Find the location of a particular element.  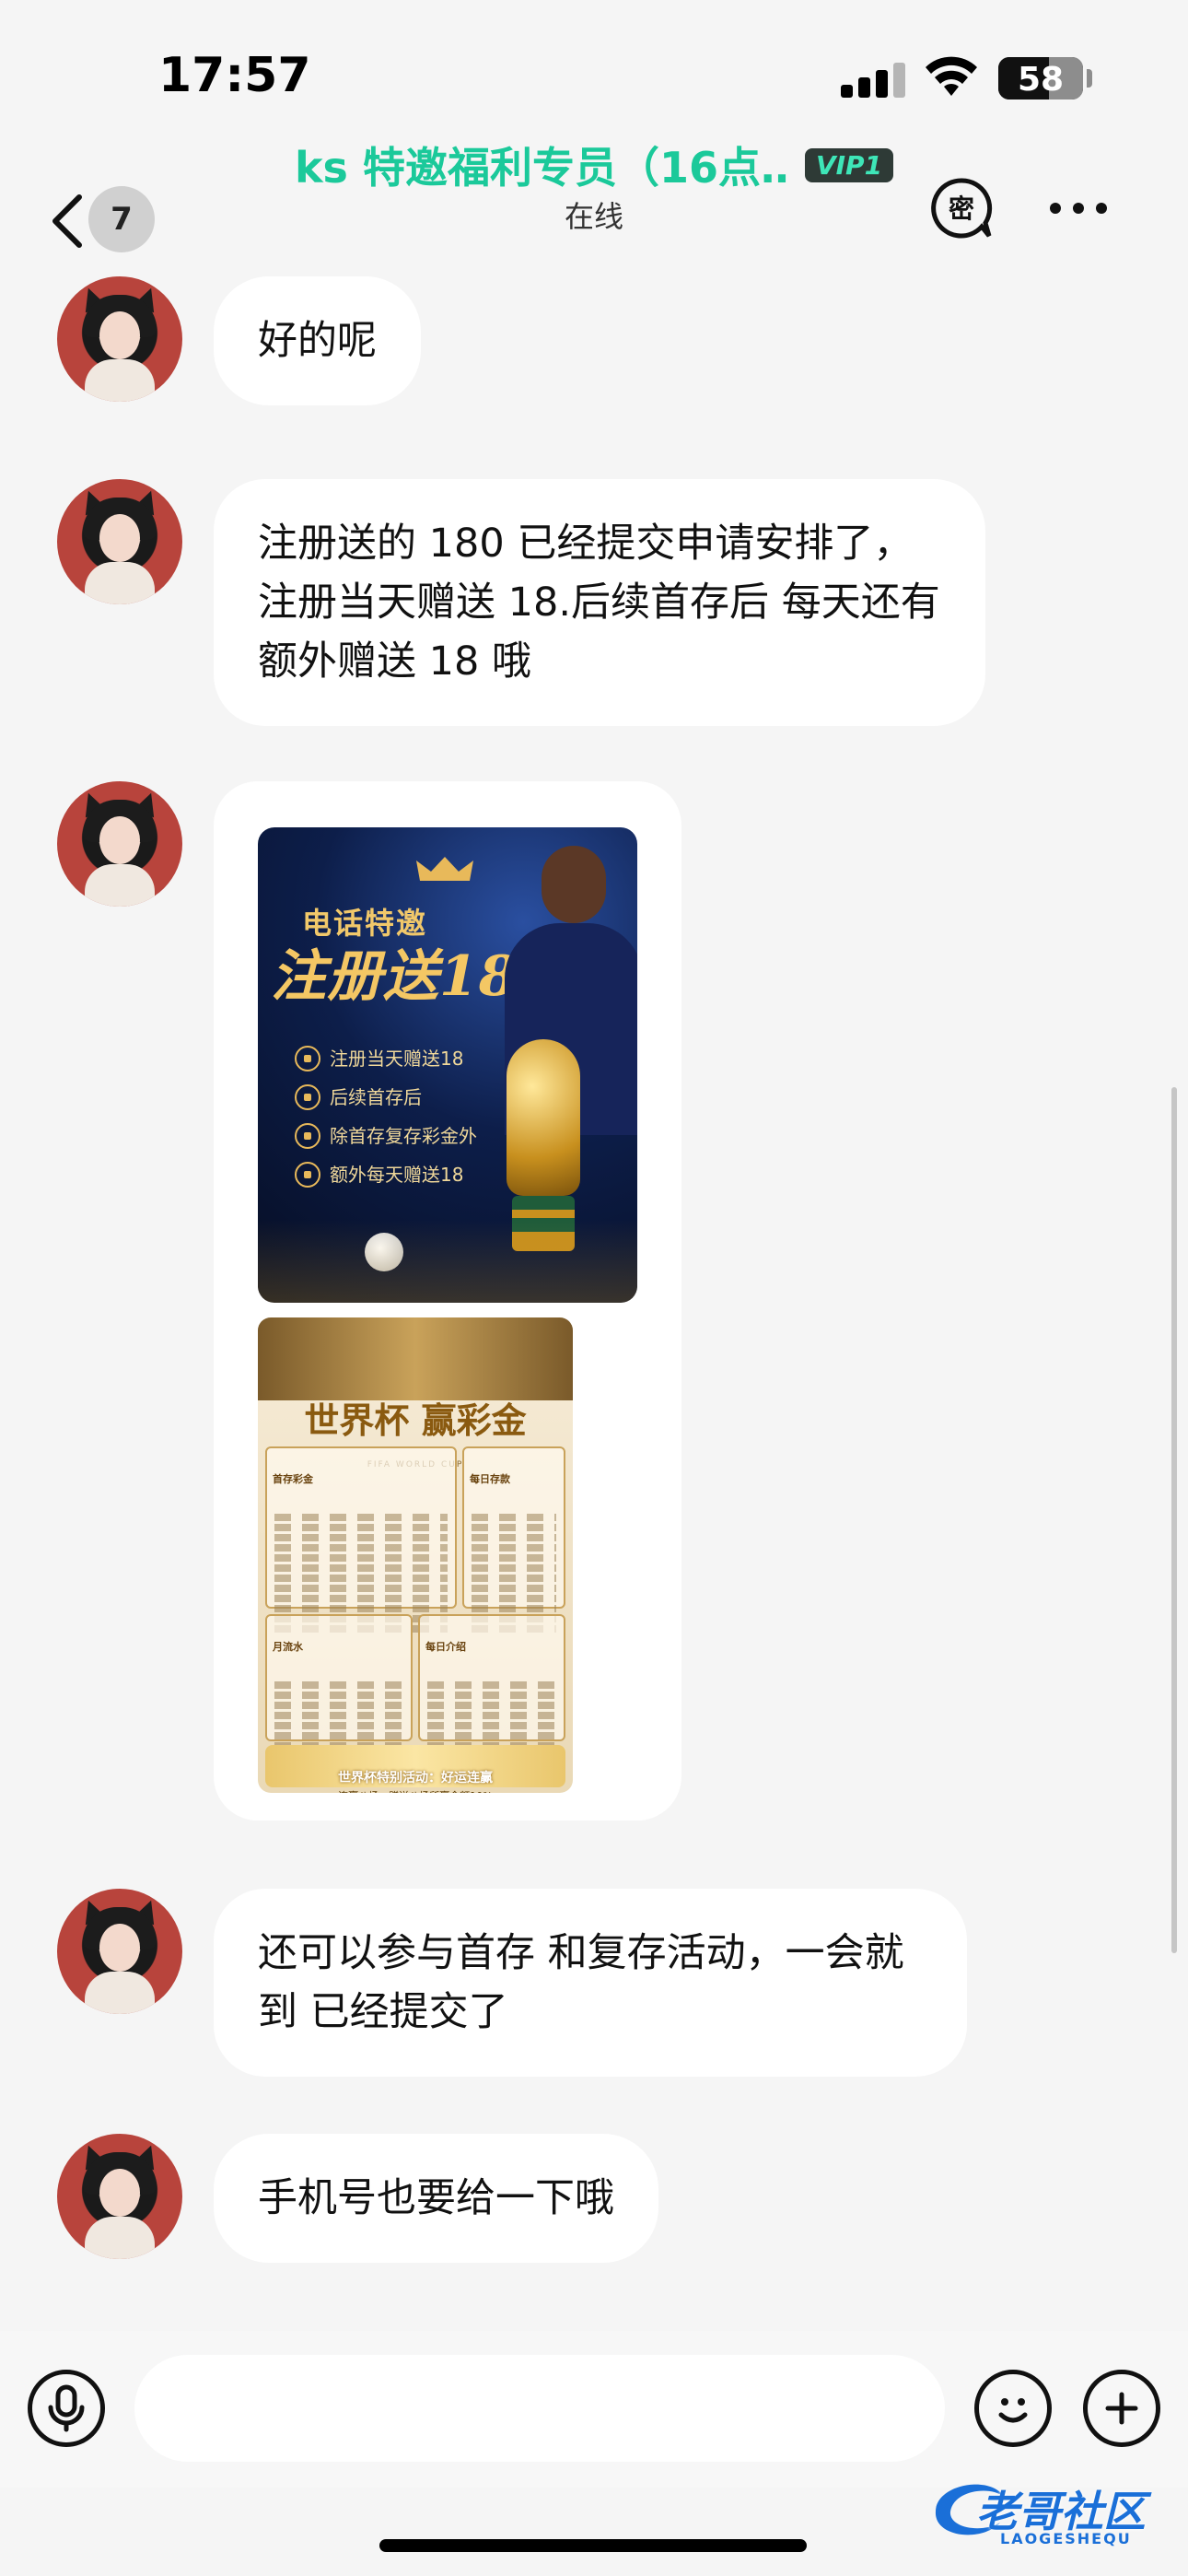

gift-icon is located at coordinates (307, 1058).